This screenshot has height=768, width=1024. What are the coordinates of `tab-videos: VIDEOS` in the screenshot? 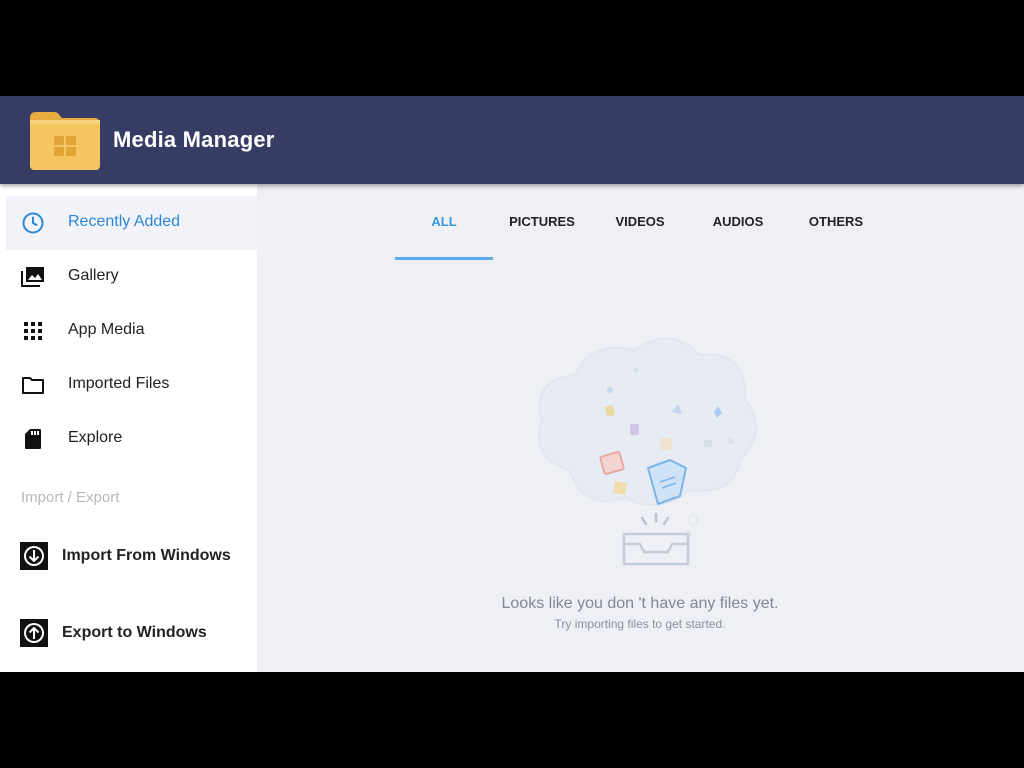 It's located at (640, 237).